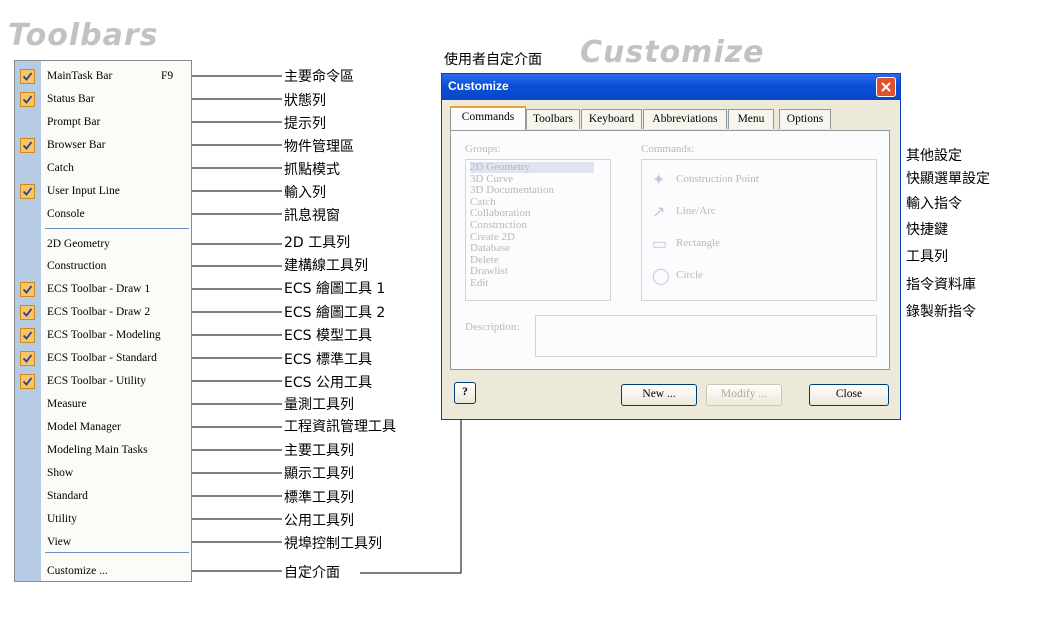  I want to click on menu-item-label: Construction, so click(77, 266).